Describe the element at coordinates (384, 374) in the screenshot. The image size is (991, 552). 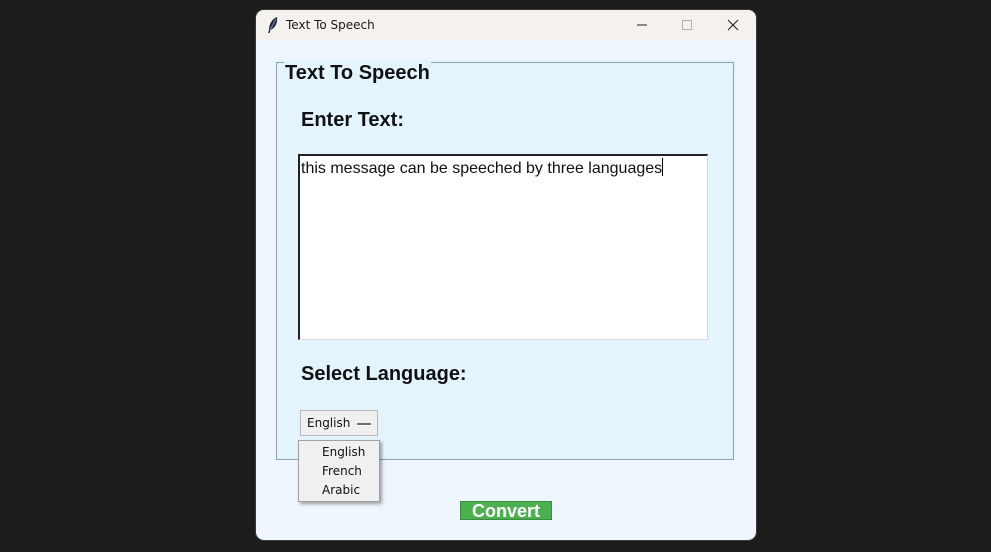
I see `select-language-label: Select Language:` at that location.